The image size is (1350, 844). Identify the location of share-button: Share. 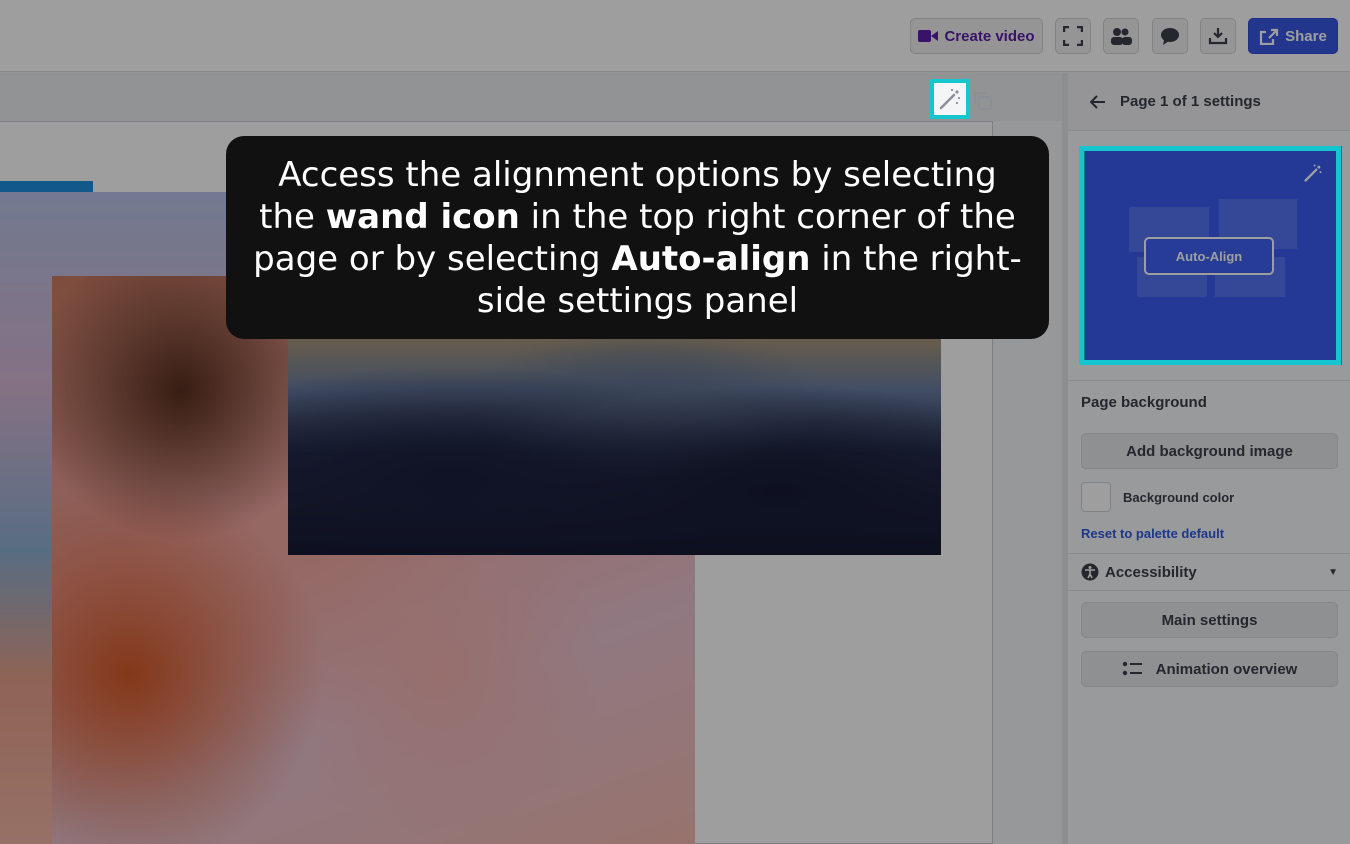
(1293, 36).